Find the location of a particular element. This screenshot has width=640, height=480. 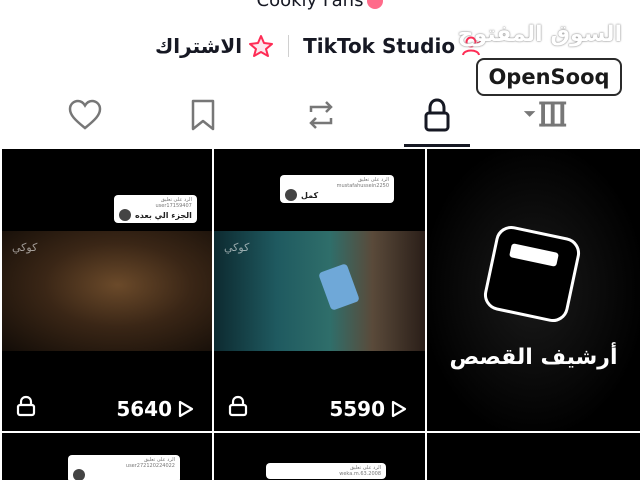

subscribe-label: الاشتراك is located at coordinates (198, 46).